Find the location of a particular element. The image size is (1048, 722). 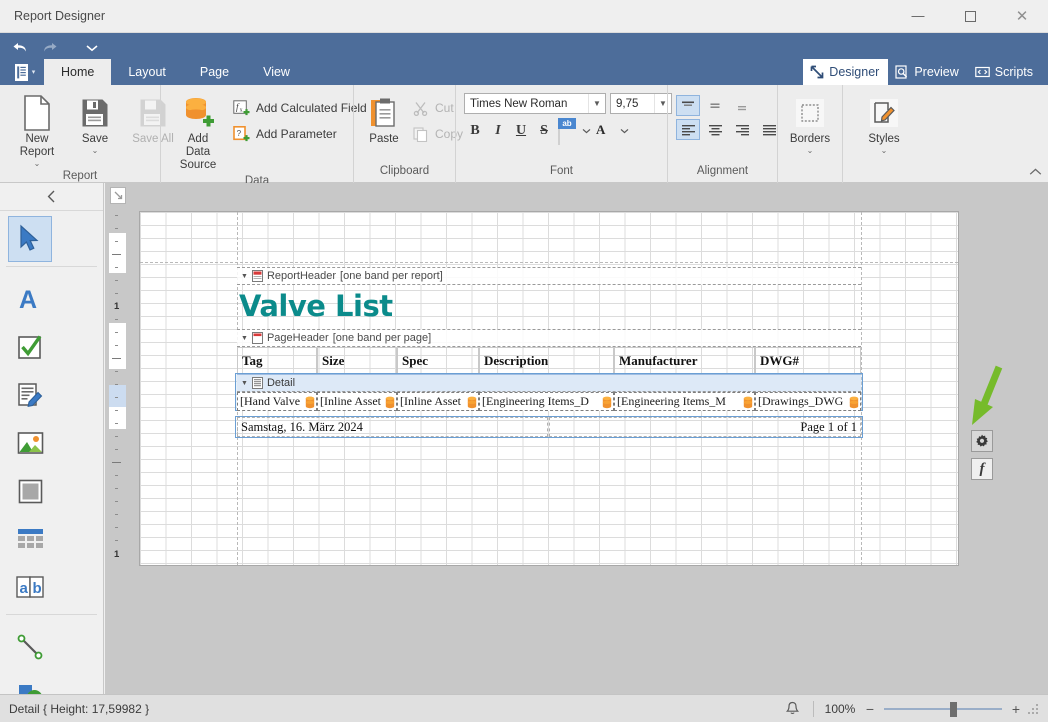

styles-button: Styles ⌄ is located at coordinates (884, 123).